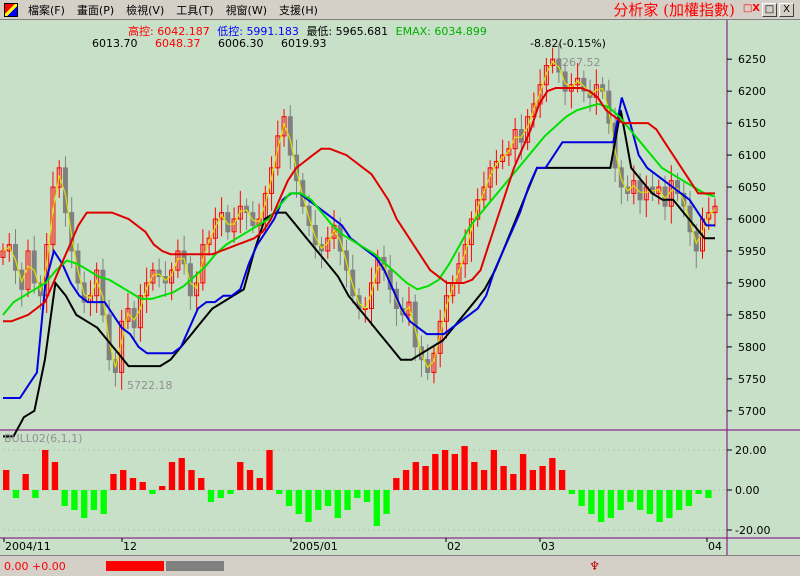 This screenshot has width=800, height=576. I want to click on menu-view: 檢視(V), so click(145, 10).